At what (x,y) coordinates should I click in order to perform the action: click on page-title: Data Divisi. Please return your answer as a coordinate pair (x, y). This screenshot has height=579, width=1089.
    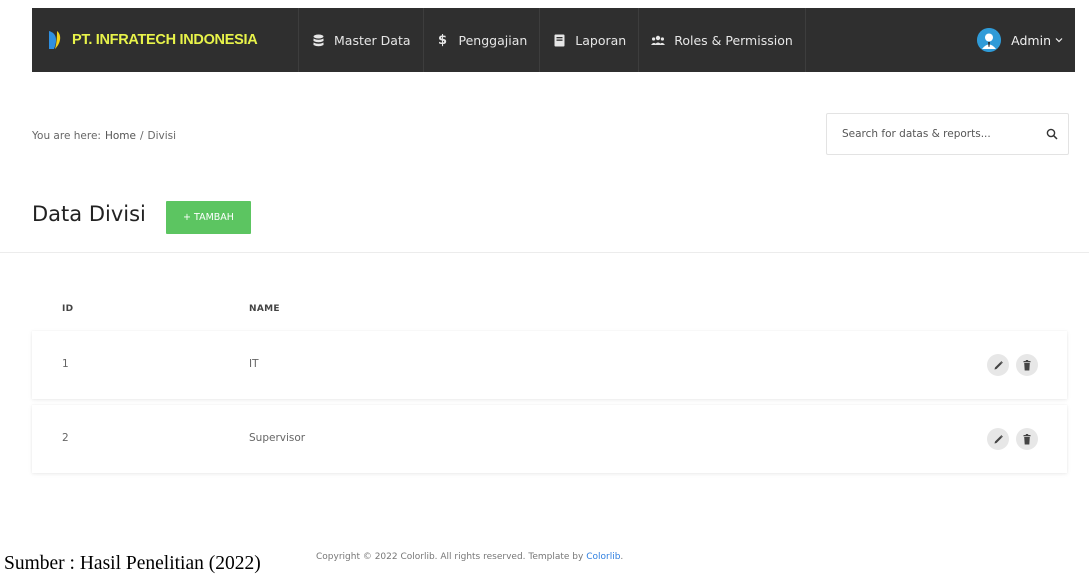
    Looking at the image, I should click on (89, 214).